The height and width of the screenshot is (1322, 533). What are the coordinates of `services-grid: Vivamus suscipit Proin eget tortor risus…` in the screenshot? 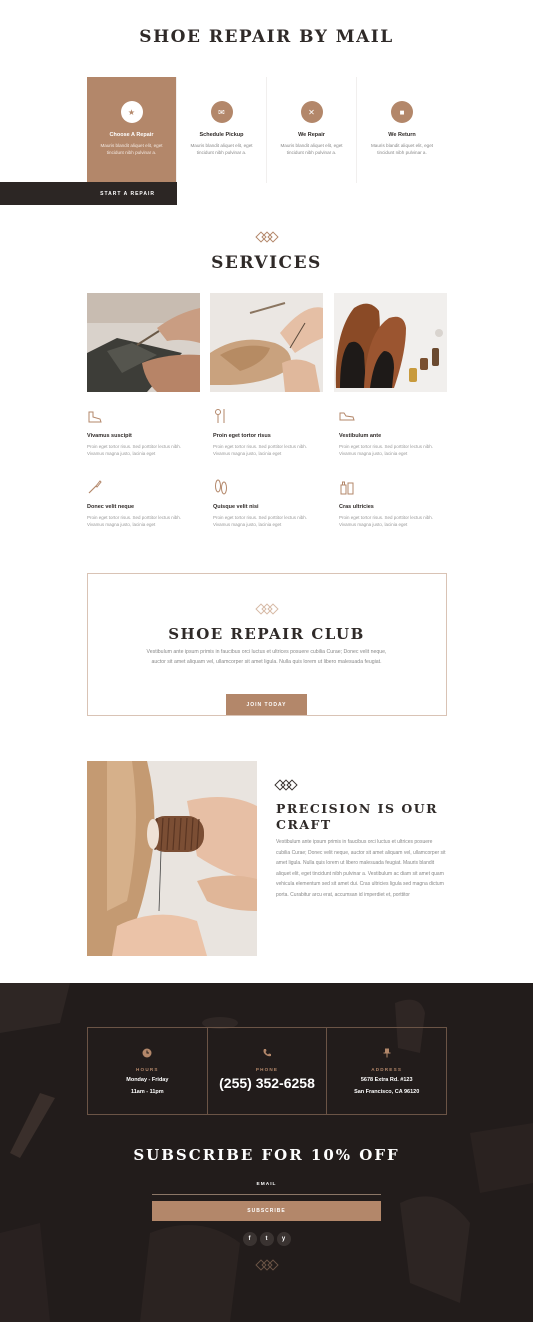 It's located at (267, 468).